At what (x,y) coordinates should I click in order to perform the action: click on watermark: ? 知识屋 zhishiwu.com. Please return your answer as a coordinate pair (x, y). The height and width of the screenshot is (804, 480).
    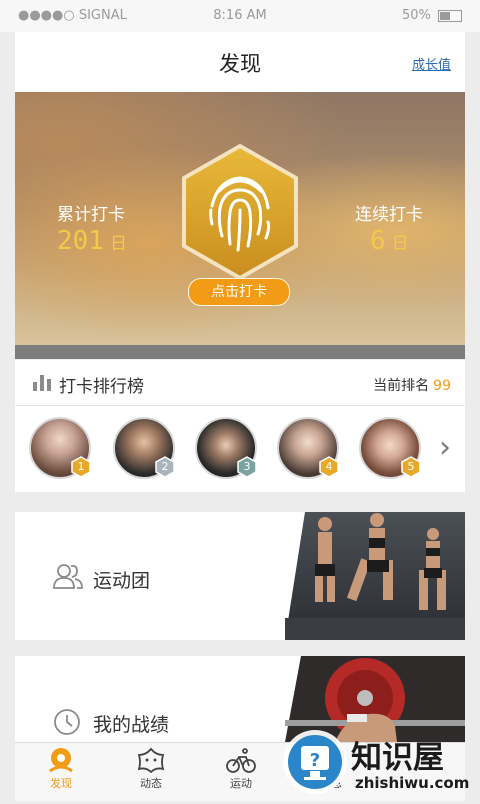
    Looking at the image, I should click on (380, 761).